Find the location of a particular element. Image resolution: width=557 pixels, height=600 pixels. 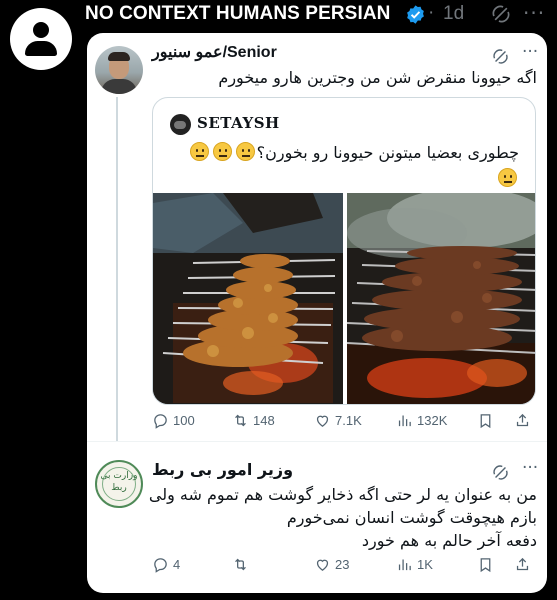

repost-count: 148 is located at coordinates (264, 420).